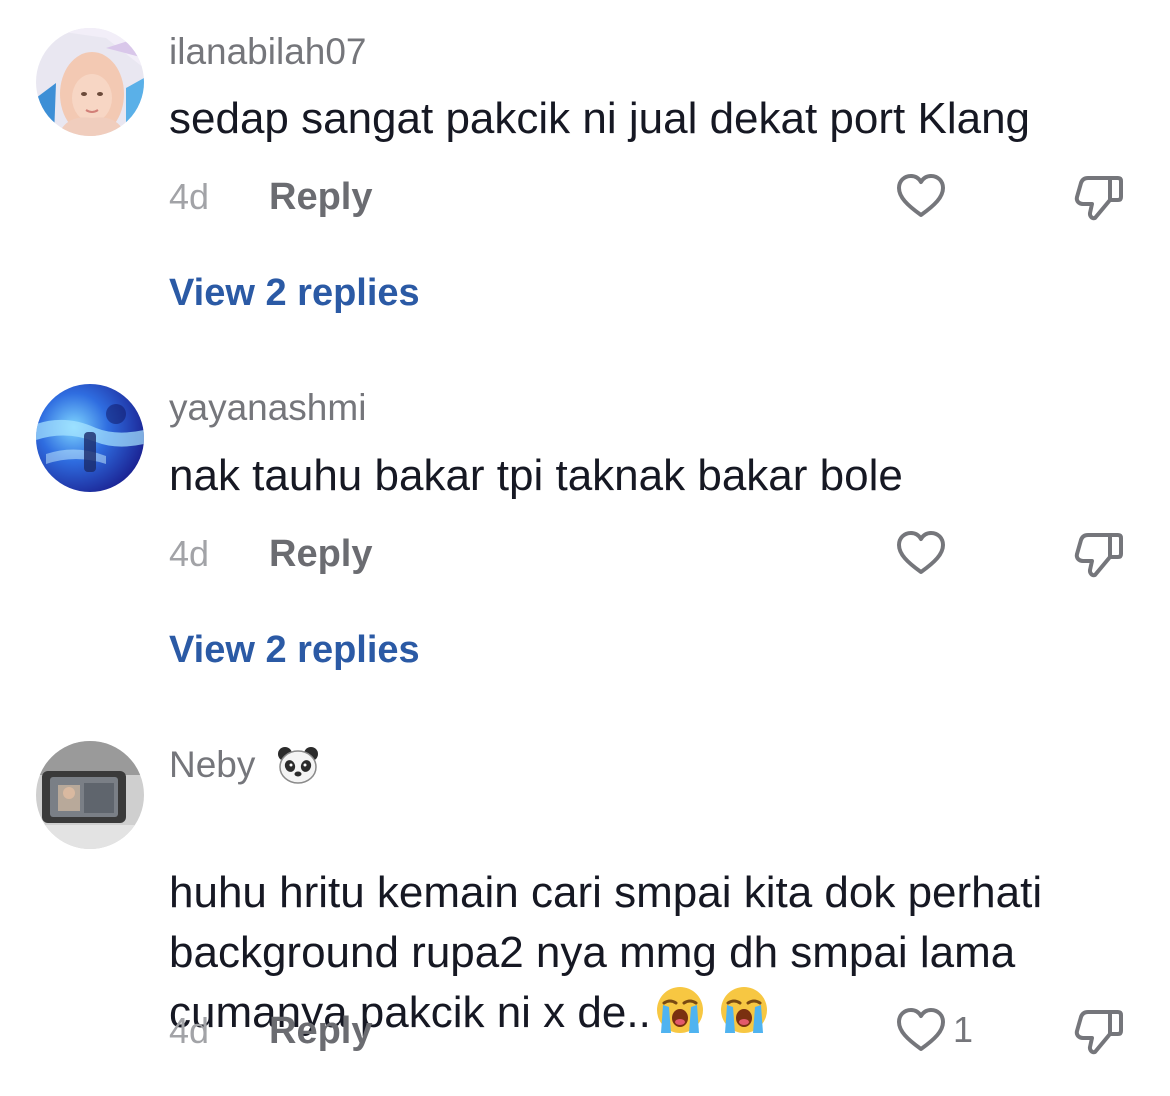  I want to click on username: yayanashmi, so click(267, 408).